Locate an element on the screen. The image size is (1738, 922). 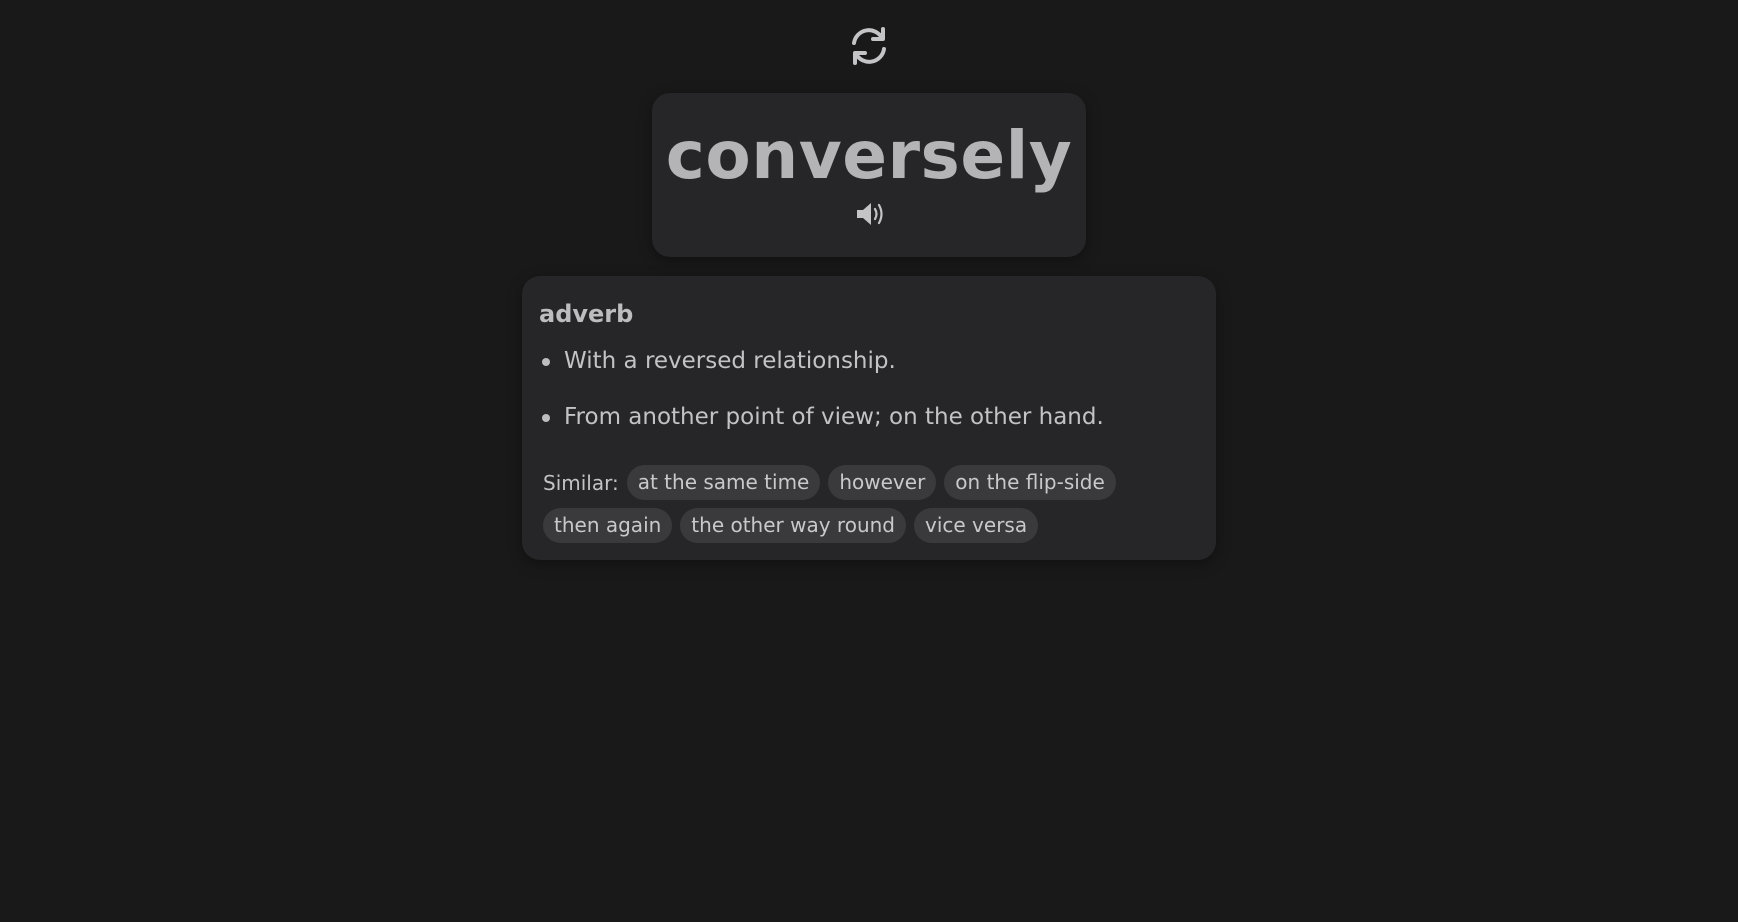
pronounce-button is located at coordinates (870, 216).